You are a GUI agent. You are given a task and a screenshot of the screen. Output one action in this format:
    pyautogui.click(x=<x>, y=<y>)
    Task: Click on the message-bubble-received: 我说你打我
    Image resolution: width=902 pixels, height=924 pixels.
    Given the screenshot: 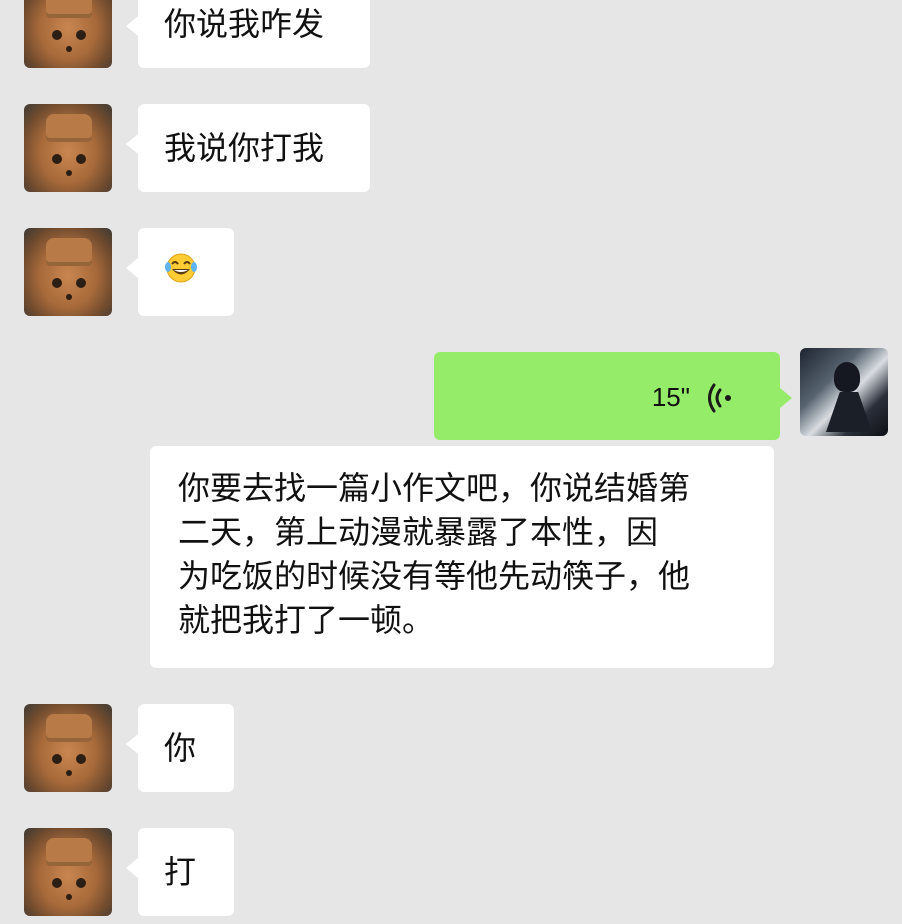 What is the action you would take?
    pyautogui.click(x=248, y=148)
    